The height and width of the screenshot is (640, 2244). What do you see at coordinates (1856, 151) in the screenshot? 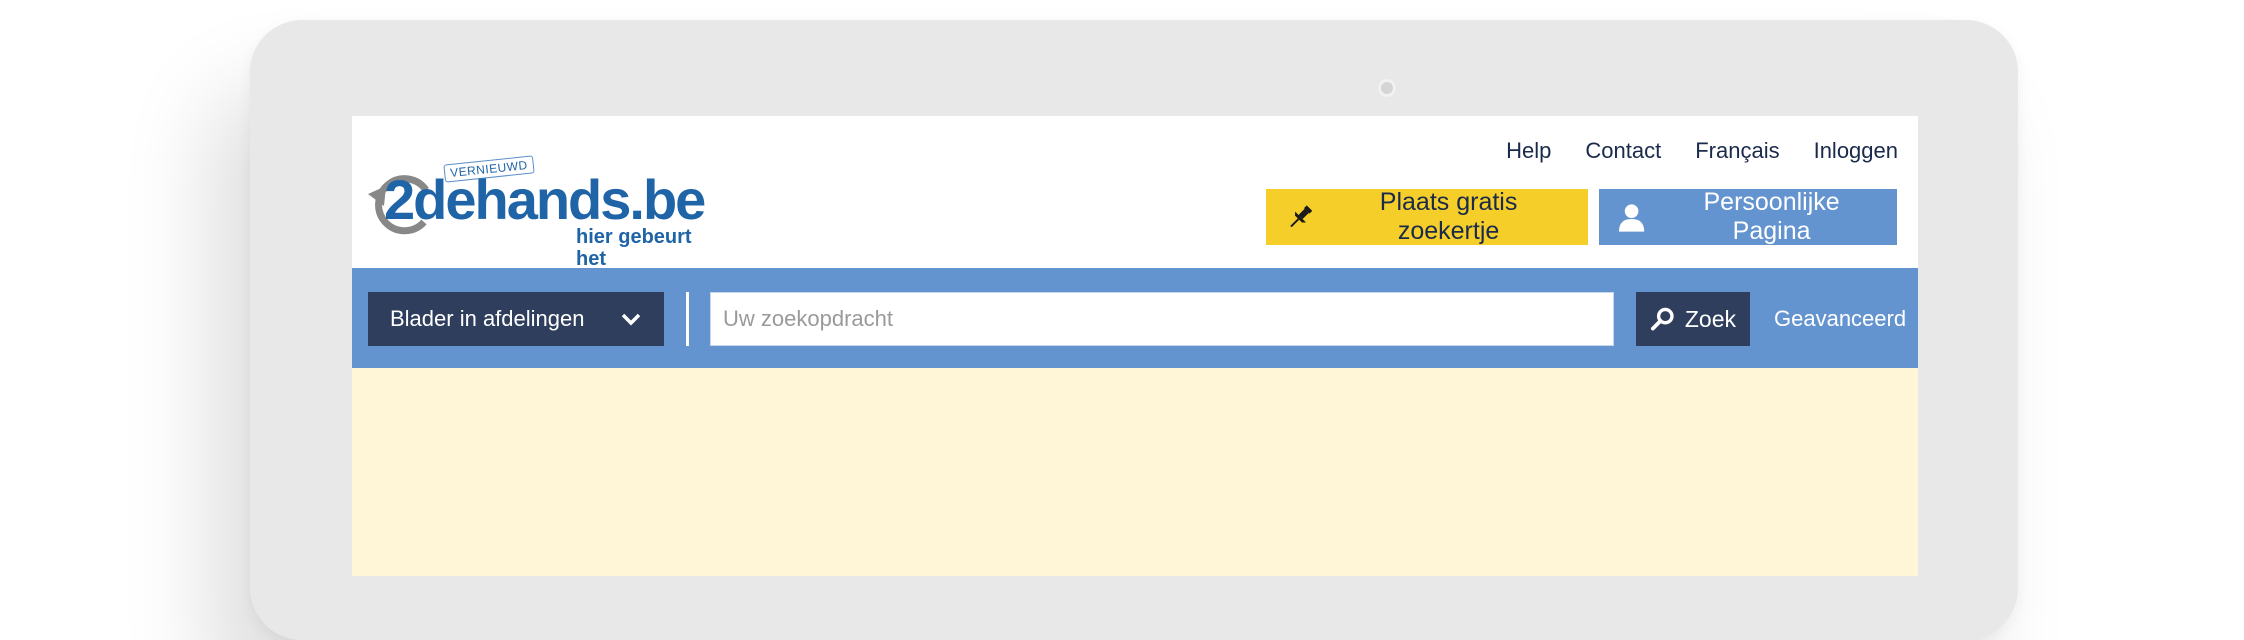
I see `login-link: Inloggen` at bounding box center [1856, 151].